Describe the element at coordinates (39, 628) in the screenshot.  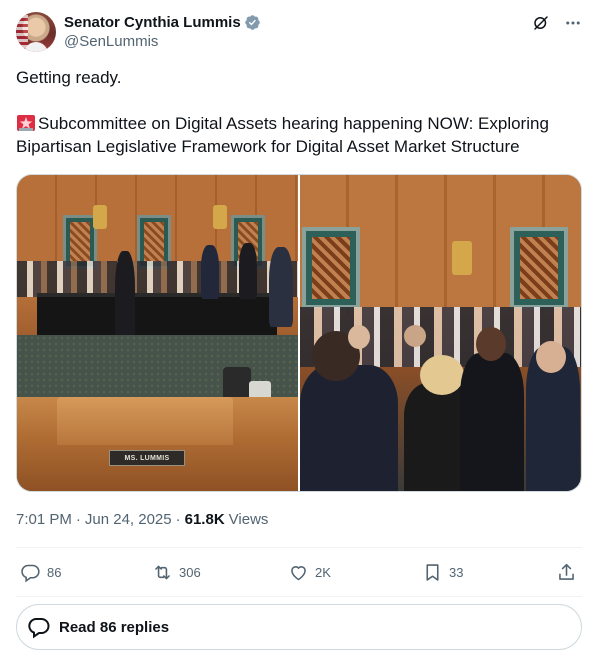
I see `reply-bubble-icon` at that location.